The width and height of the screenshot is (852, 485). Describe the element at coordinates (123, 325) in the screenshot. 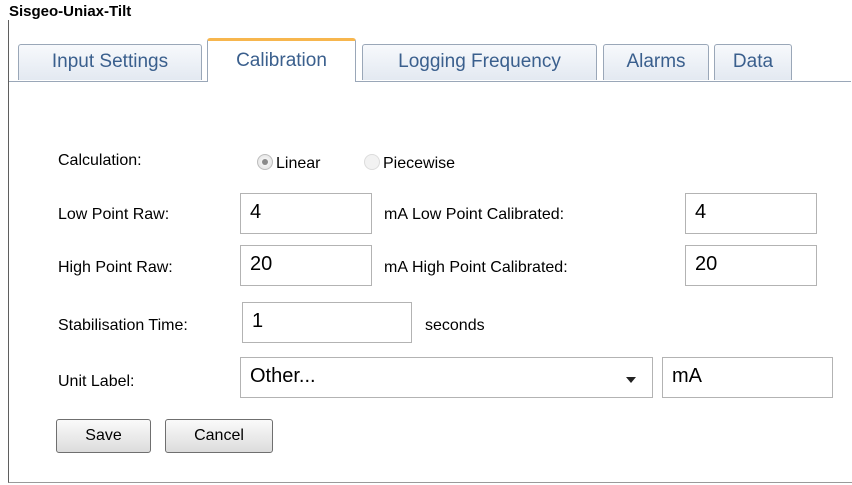

I see `stabilisation-time-label: Stabilisation Time:` at that location.